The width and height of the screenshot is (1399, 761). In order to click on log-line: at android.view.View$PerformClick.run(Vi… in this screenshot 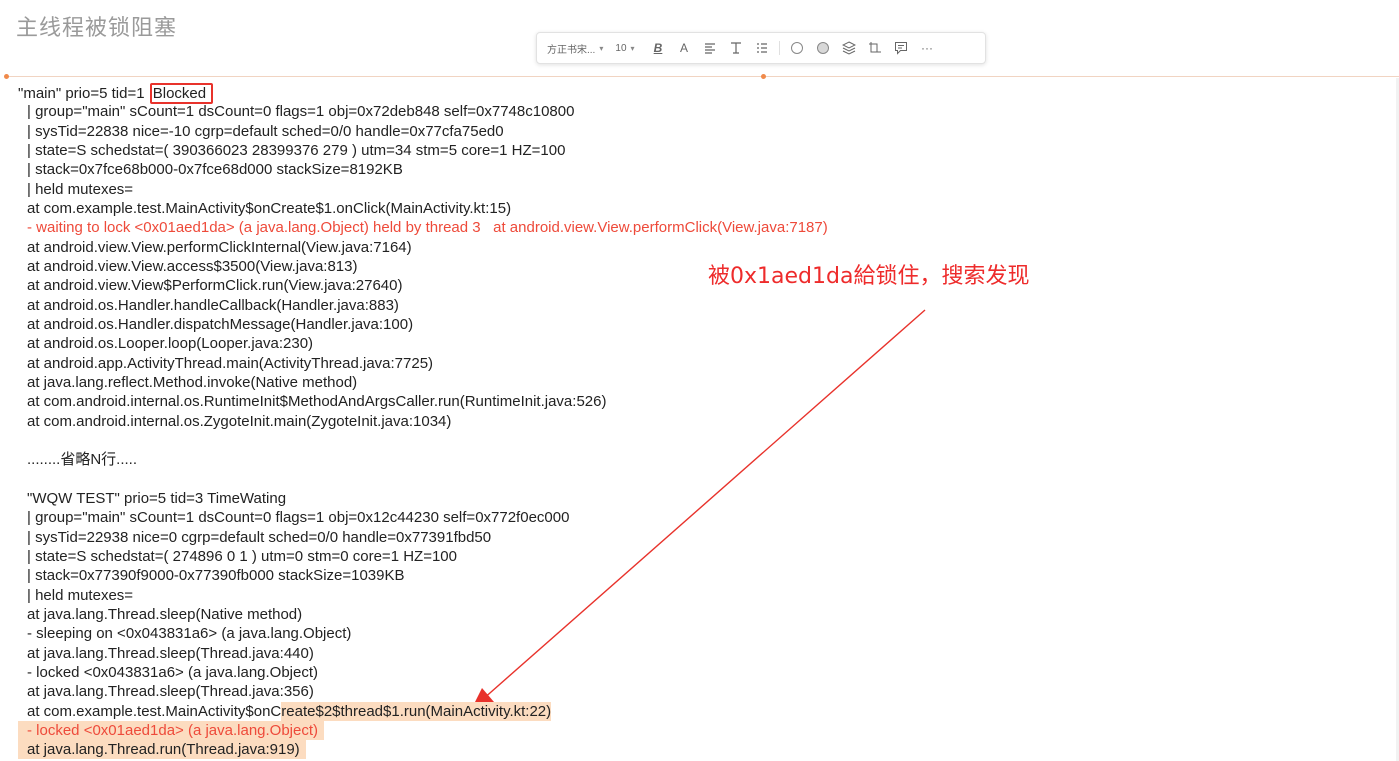, I will do `click(215, 286)`.